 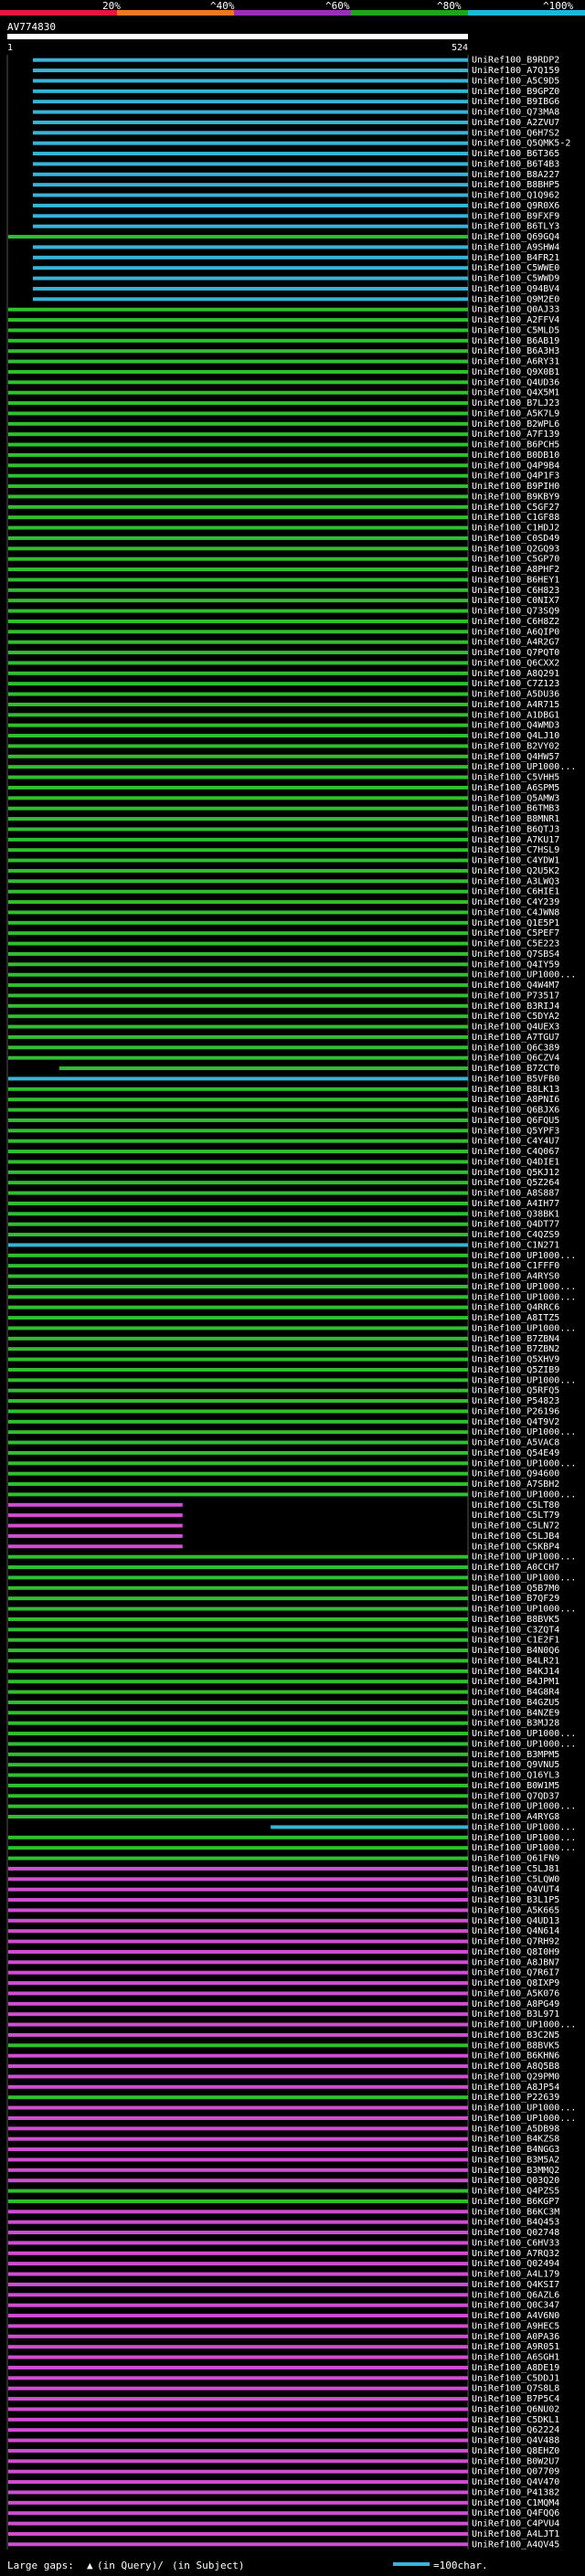 What do you see at coordinates (515, 81) in the screenshot?
I see `hit-label: UniRef100_A5C9D5` at bounding box center [515, 81].